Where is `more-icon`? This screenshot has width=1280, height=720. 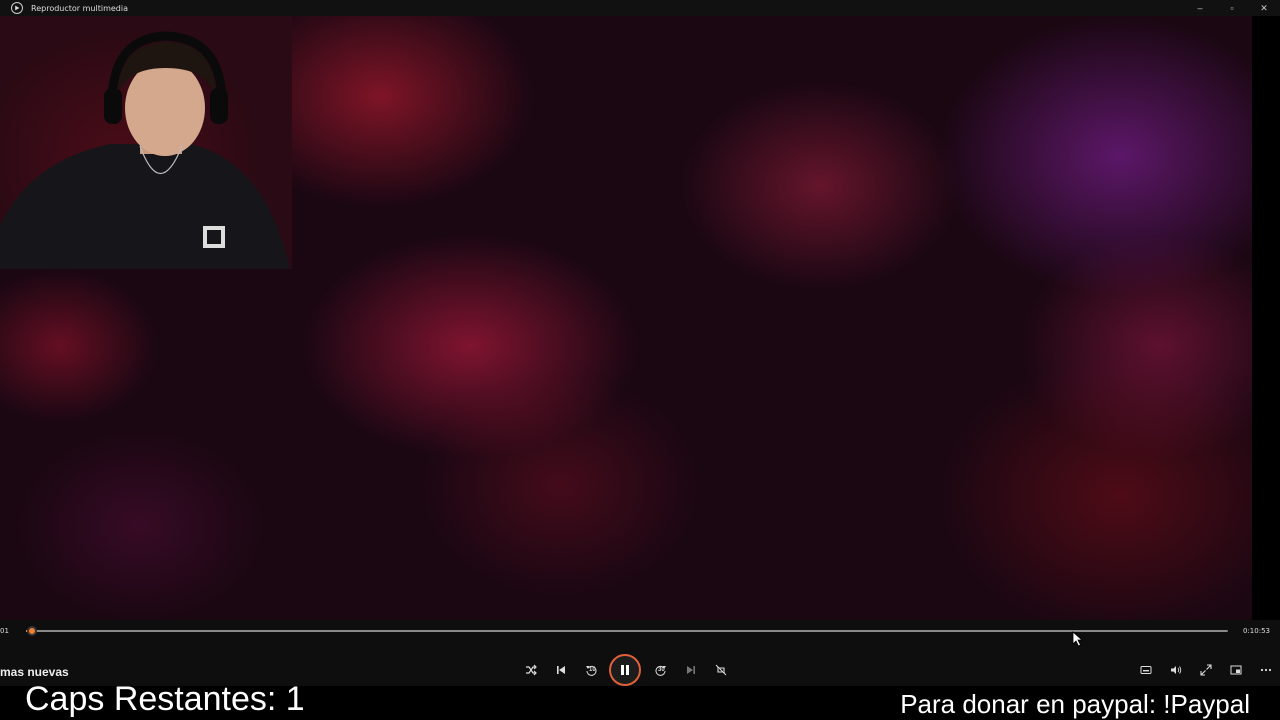
more-icon is located at coordinates (1266, 670).